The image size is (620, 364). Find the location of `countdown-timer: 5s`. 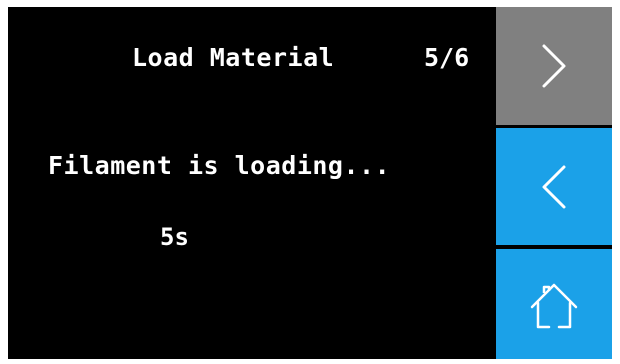

countdown-timer: 5s is located at coordinates (174, 237).